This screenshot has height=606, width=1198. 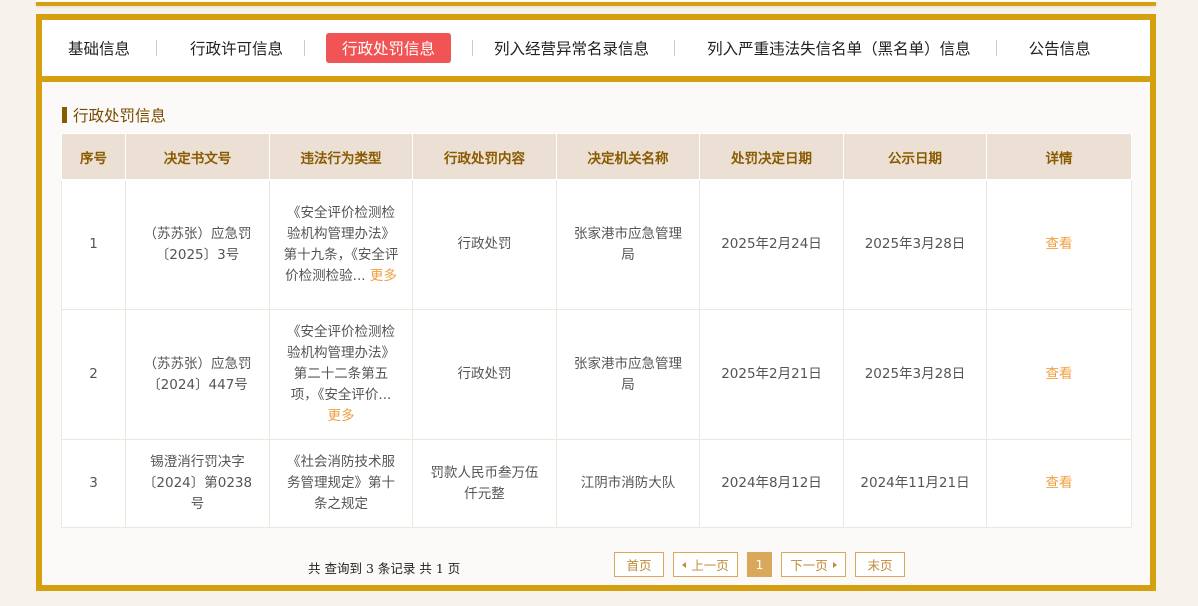 What do you see at coordinates (771, 374) in the screenshot?
I see `cell-decision-date: 2025年2月21日` at bounding box center [771, 374].